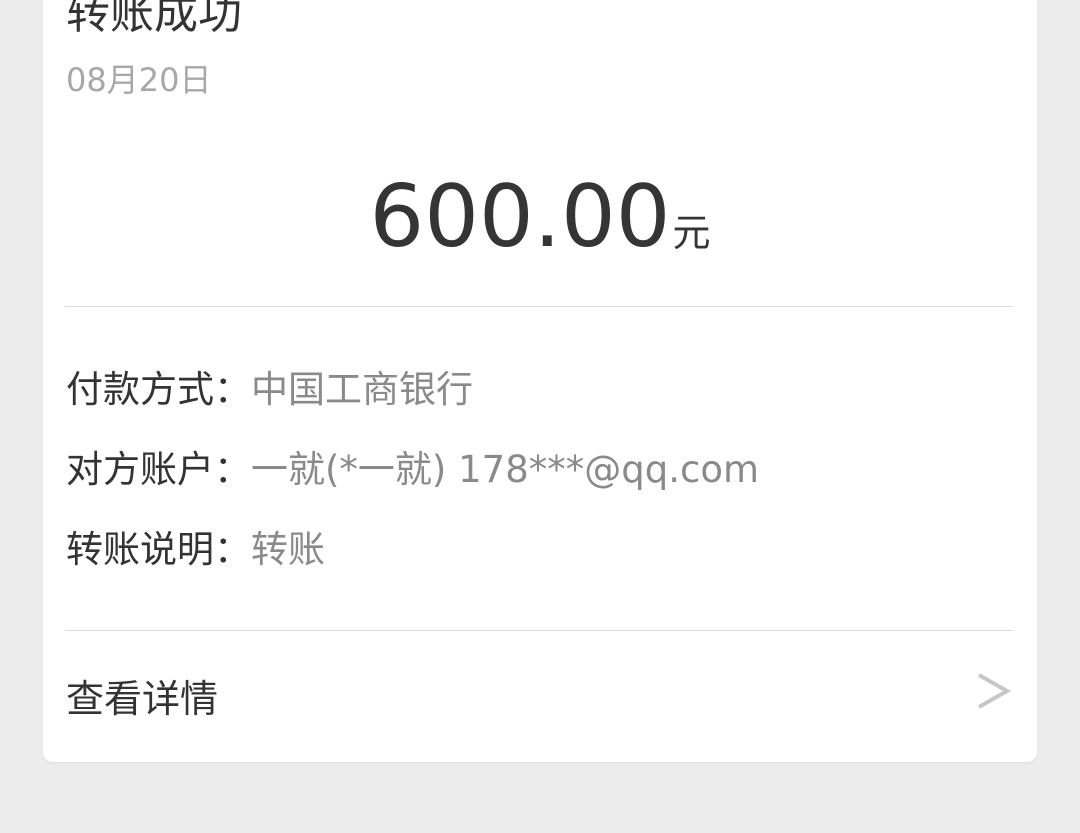 Image resolution: width=1080 pixels, height=833 pixels. I want to click on view-details-label: 查看详情, so click(142, 699).